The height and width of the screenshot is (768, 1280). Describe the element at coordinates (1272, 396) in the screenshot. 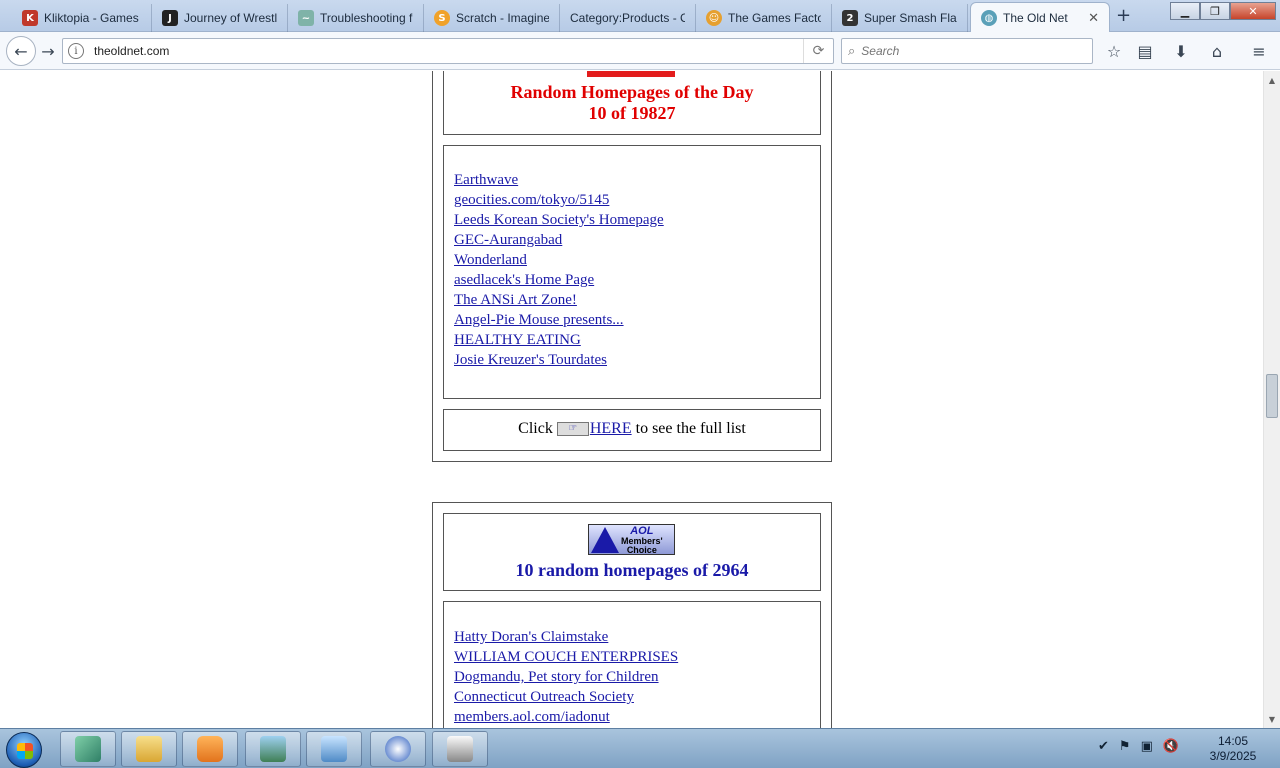

I see `scrollbar-thumb` at that location.